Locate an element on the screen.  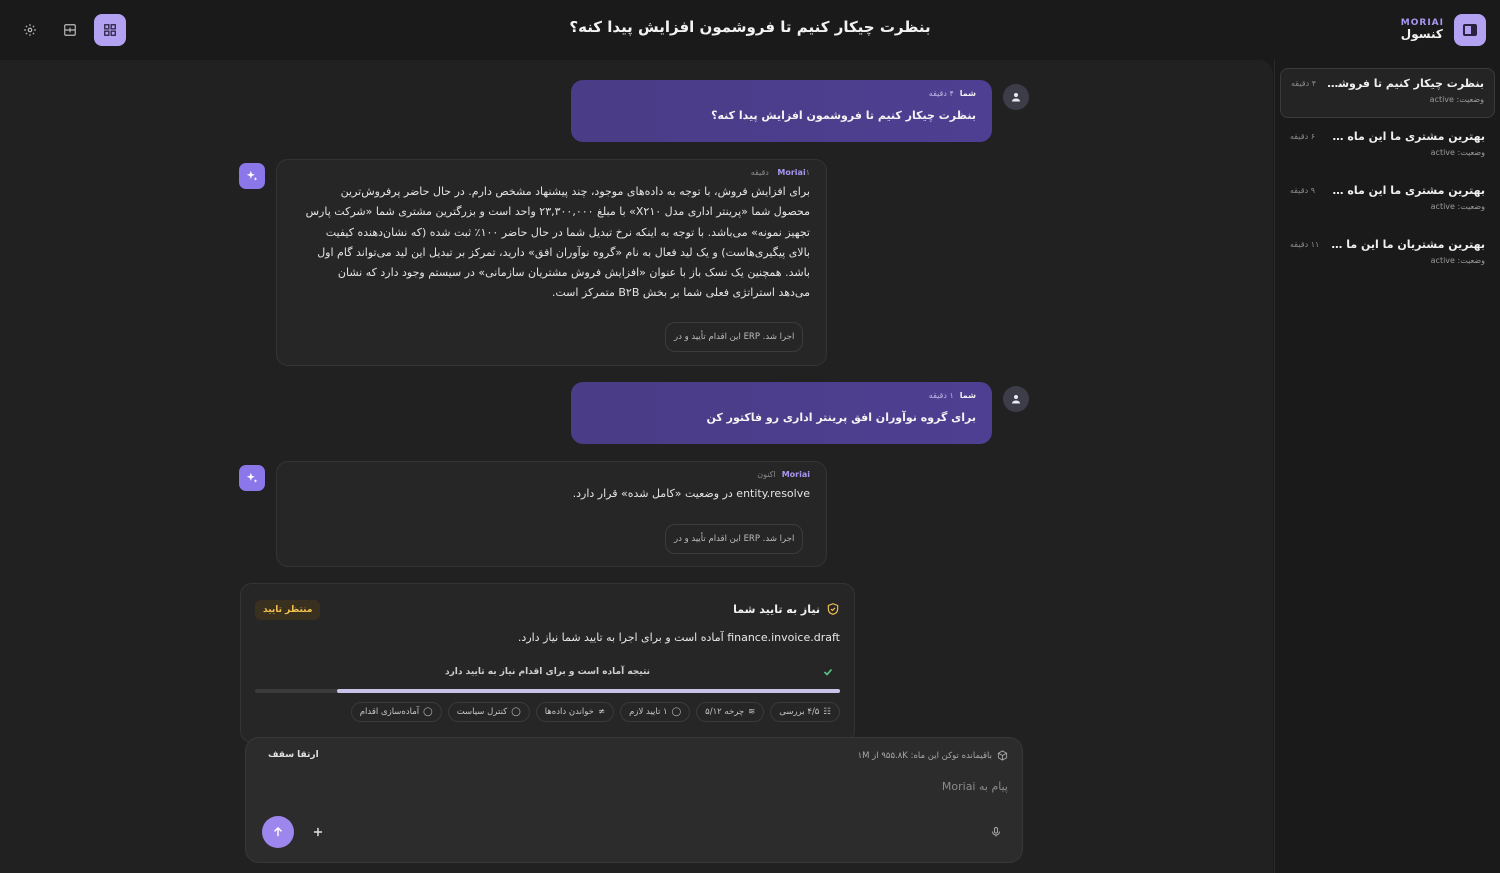
prepare-icon: ◯ is located at coordinates (428, 712).